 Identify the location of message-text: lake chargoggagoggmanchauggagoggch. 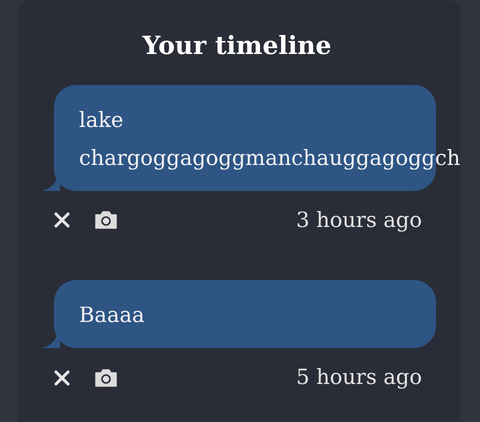
(269, 139).